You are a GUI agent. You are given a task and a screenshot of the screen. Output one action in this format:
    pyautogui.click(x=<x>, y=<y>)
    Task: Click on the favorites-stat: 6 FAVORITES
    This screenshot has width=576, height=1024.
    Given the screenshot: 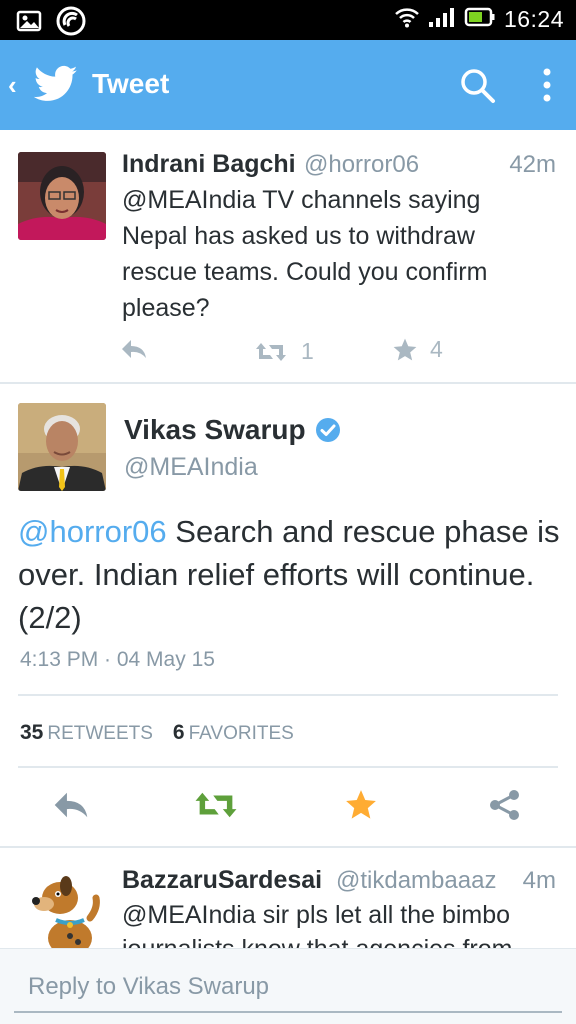 What is the action you would take?
    pyautogui.click(x=233, y=733)
    